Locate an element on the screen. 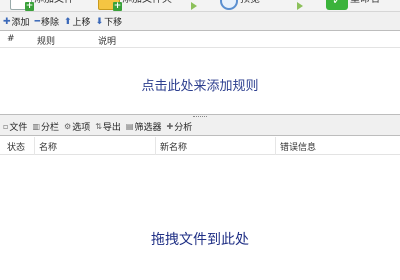 Image resolution: width=400 pixels, height=280 pixels. filter-icon: ▤ is located at coordinates (129, 126).